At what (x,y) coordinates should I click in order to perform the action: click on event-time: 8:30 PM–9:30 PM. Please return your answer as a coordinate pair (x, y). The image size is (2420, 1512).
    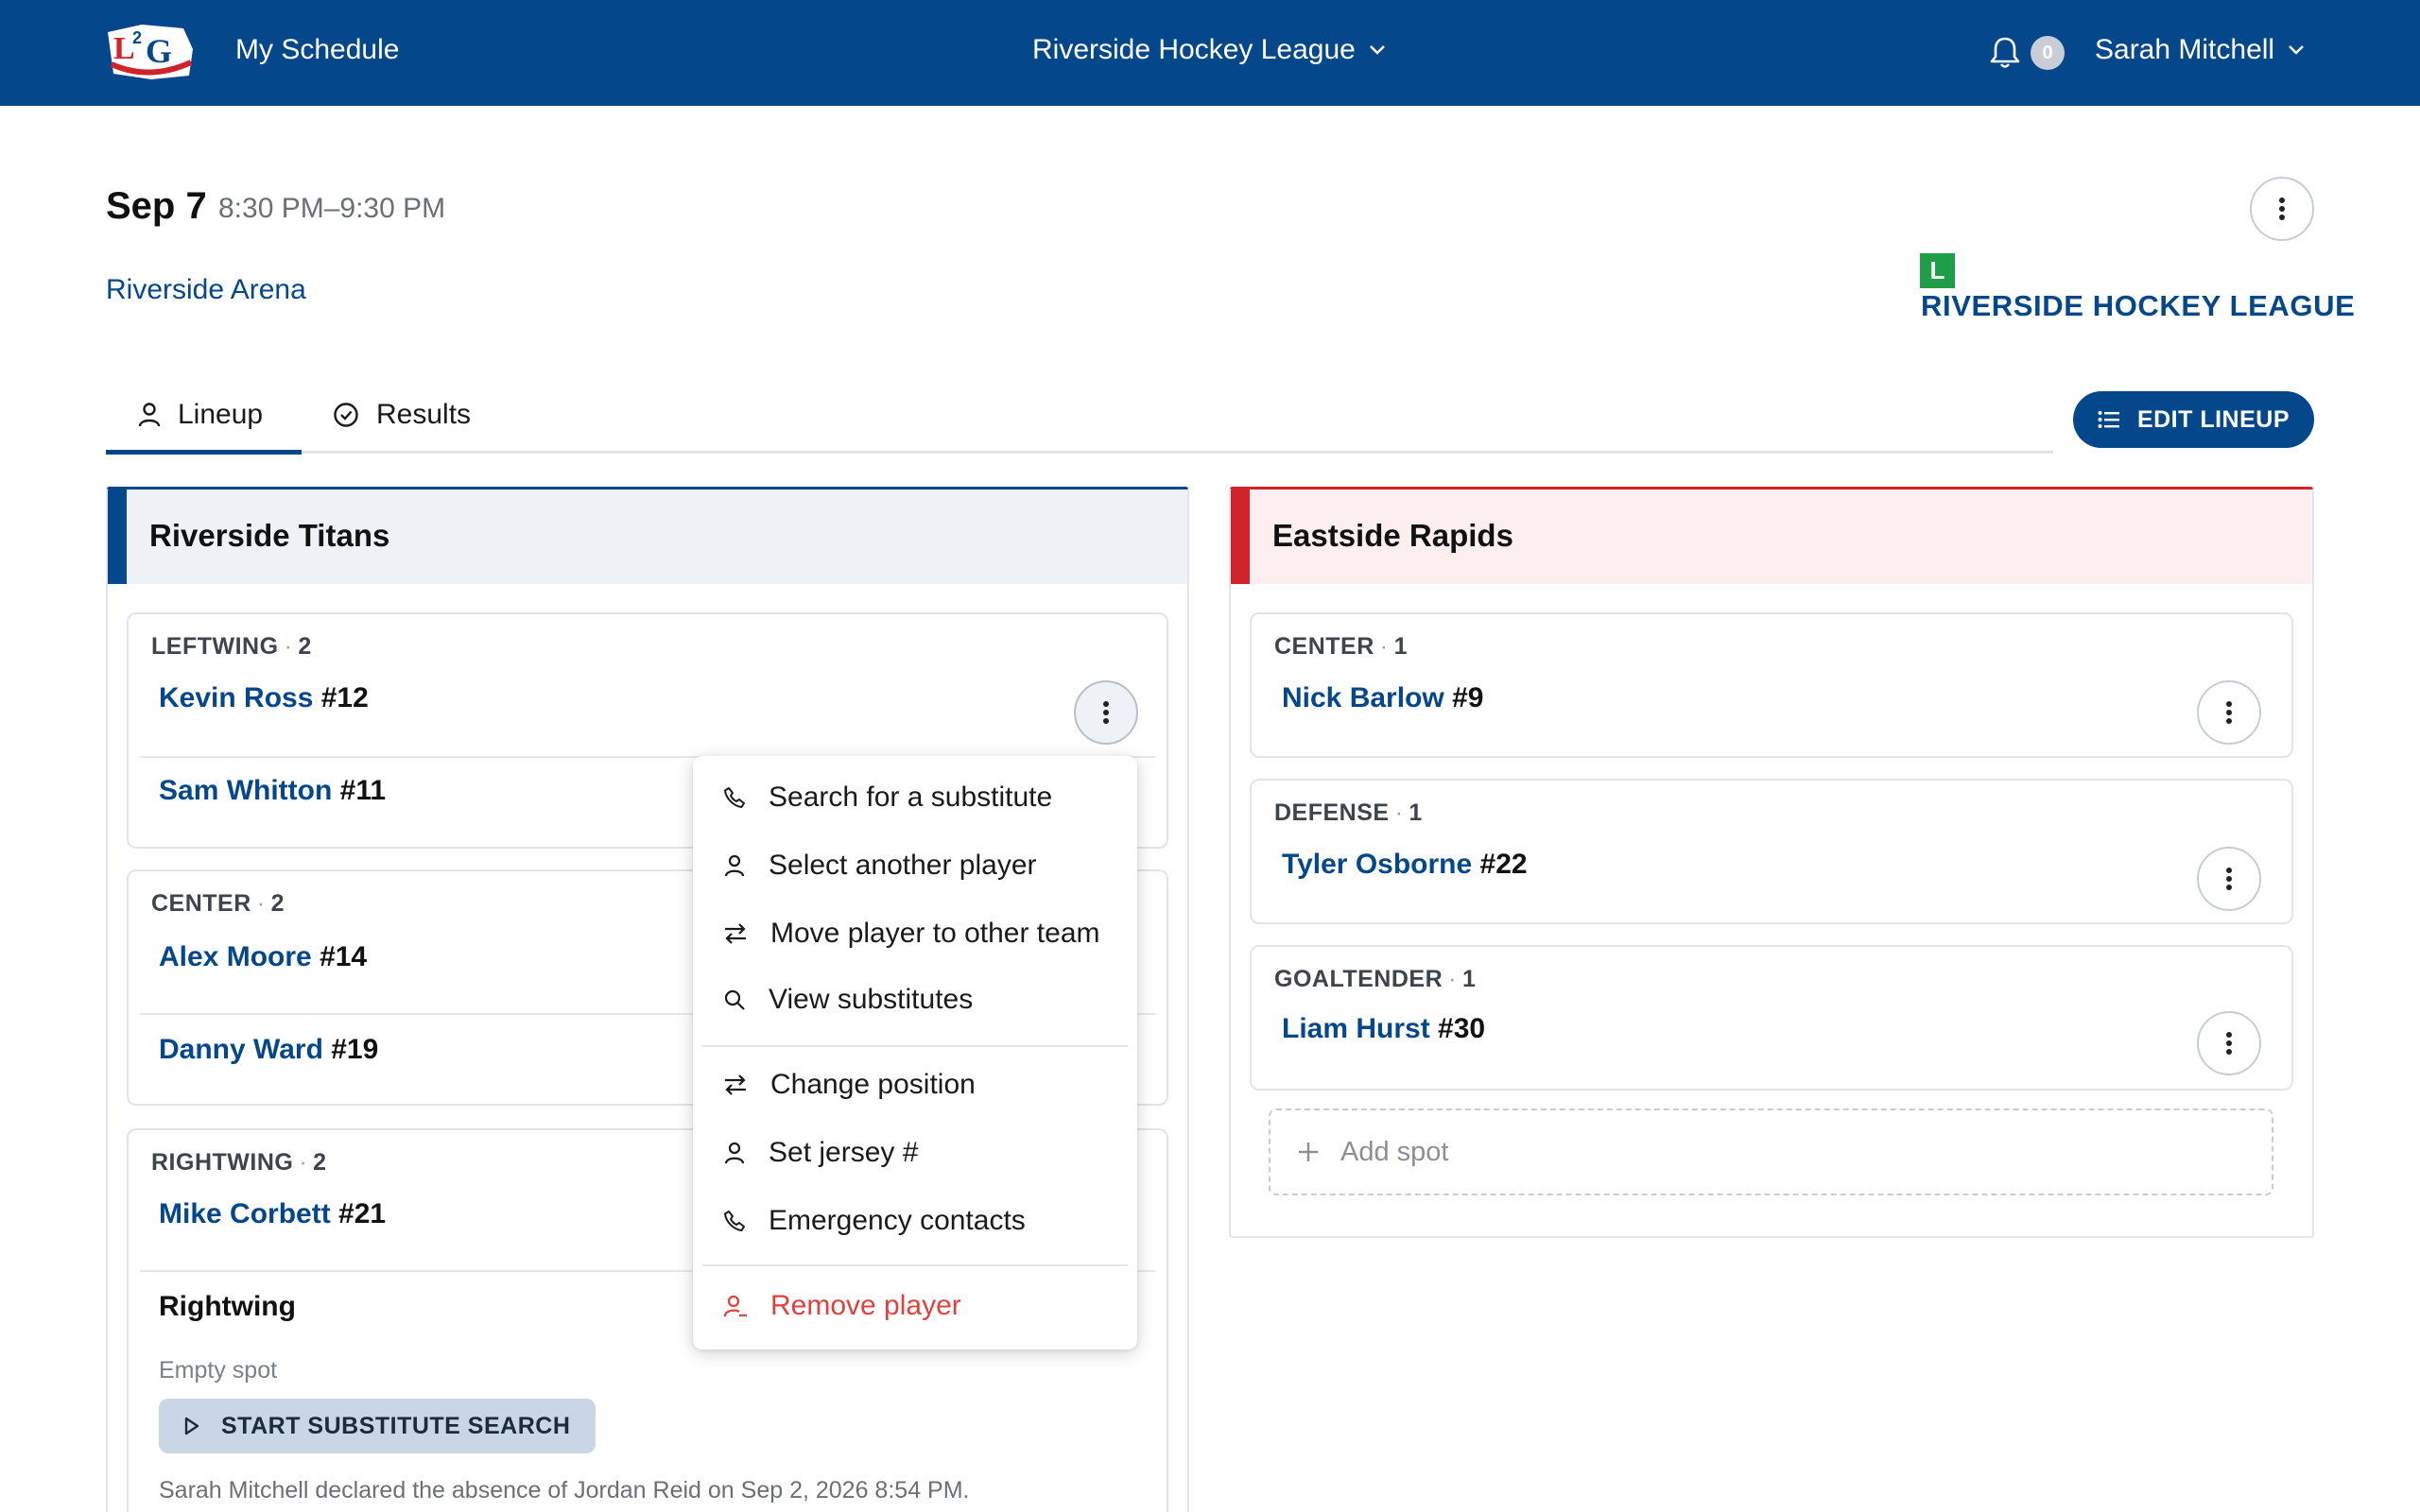
    Looking at the image, I should click on (332, 208).